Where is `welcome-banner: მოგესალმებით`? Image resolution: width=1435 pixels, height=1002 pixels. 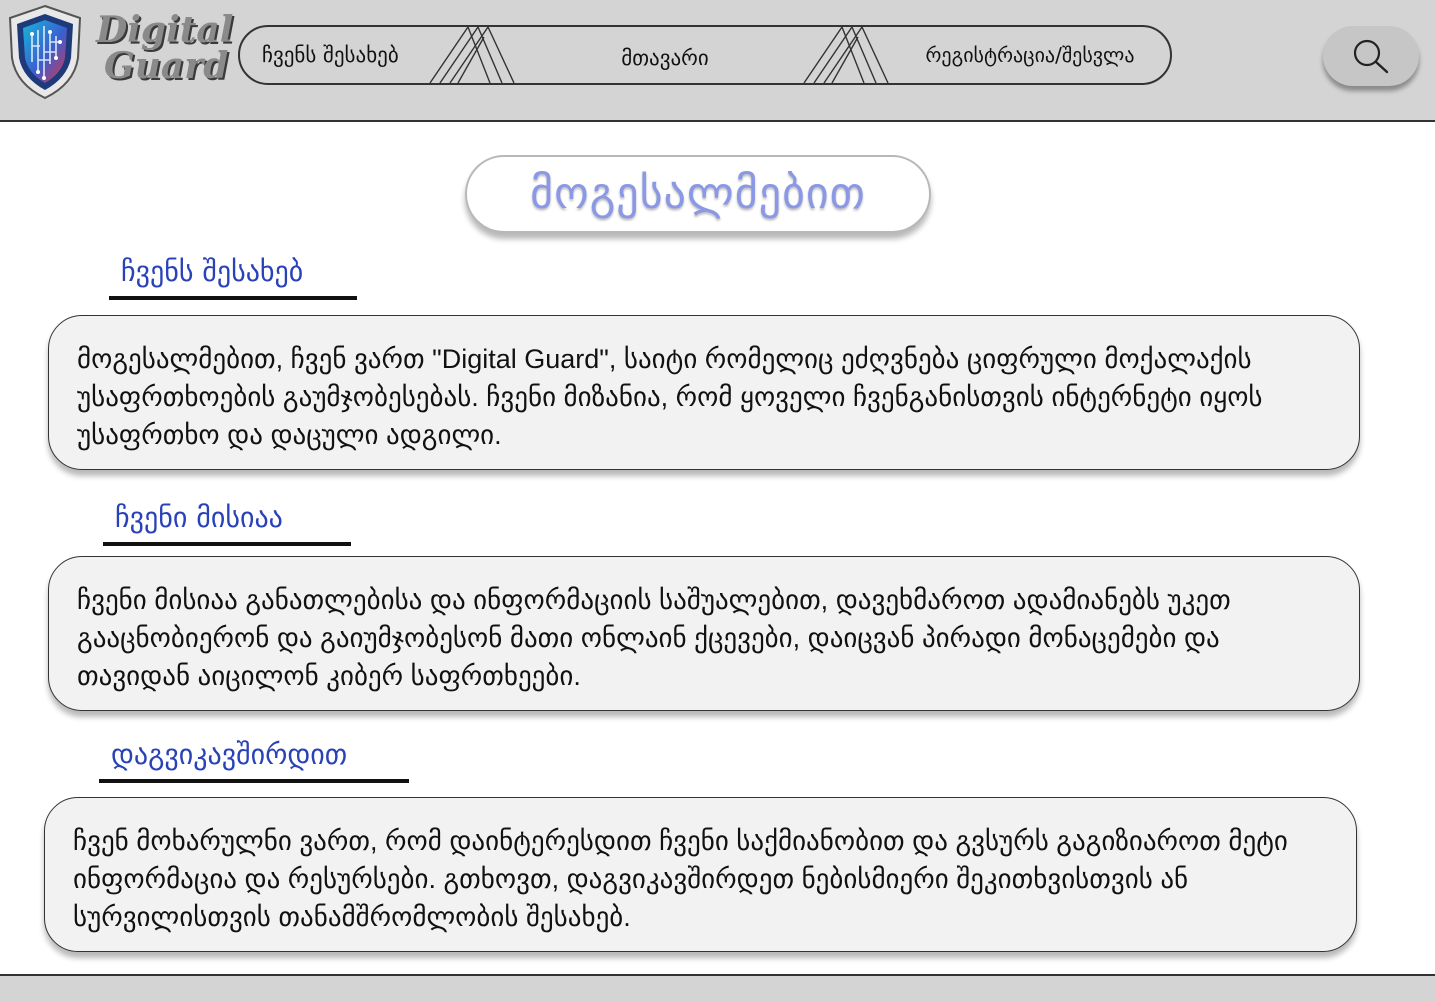 welcome-banner: მოგესალმებით is located at coordinates (698, 194).